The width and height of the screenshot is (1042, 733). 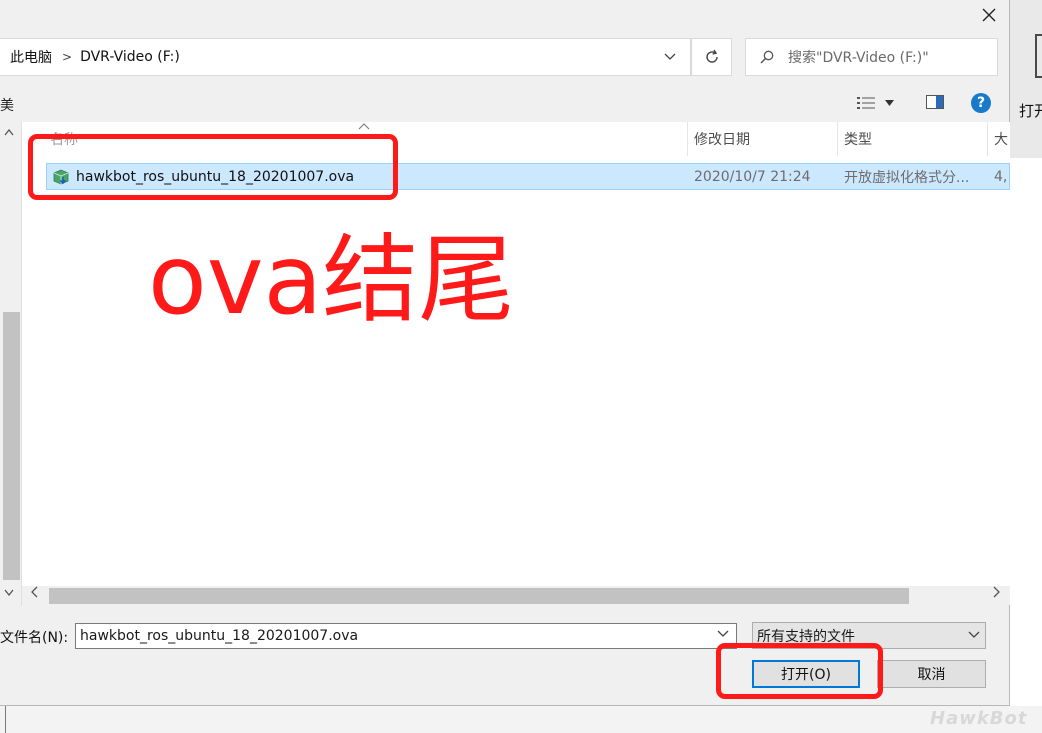 I want to click on filename-label: 文件名(N):, so click(x=34, y=638).